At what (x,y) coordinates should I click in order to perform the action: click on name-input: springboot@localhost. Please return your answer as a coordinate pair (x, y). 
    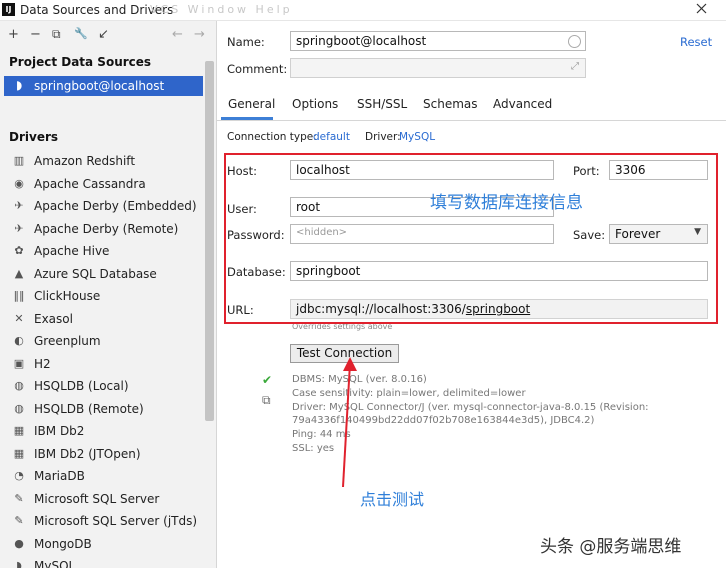
    Looking at the image, I should click on (438, 41).